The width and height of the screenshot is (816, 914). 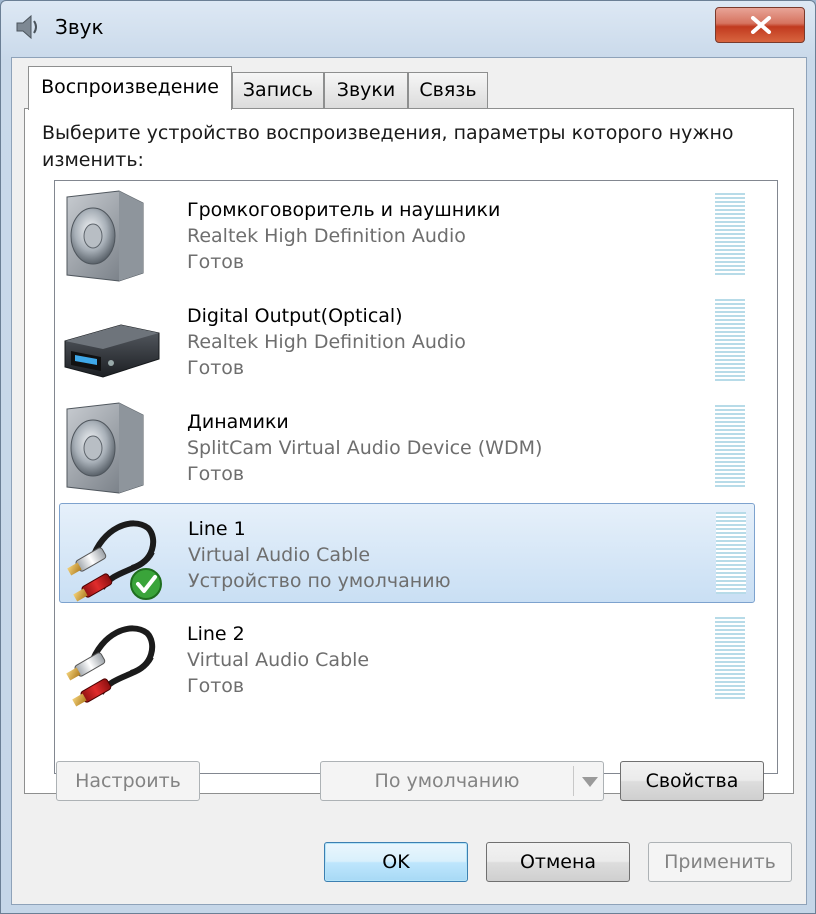 I want to click on tab-recording: Запись, so click(x=278, y=90).